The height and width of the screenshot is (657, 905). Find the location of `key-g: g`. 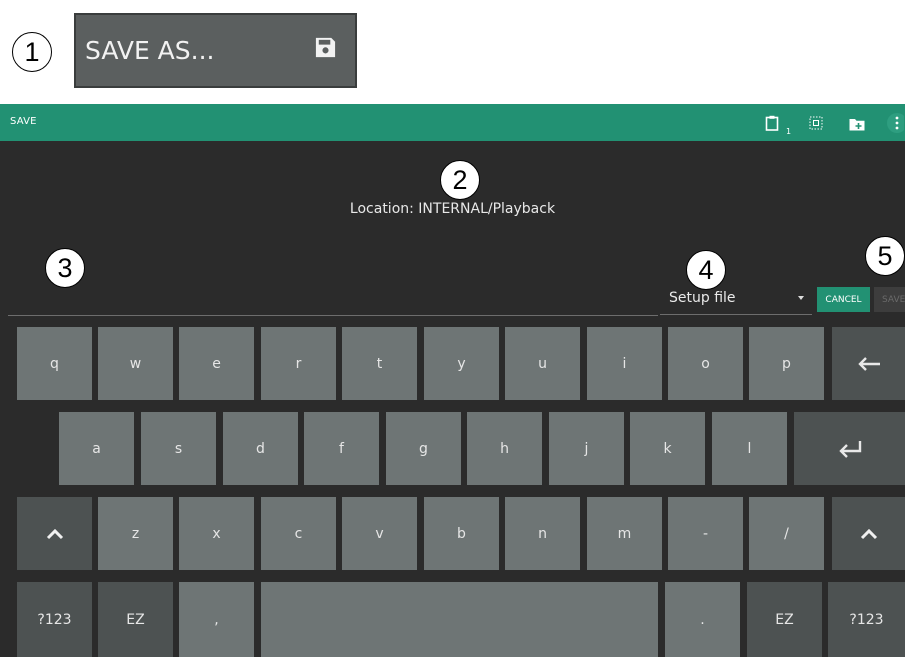

key-g: g is located at coordinates (423, 448).